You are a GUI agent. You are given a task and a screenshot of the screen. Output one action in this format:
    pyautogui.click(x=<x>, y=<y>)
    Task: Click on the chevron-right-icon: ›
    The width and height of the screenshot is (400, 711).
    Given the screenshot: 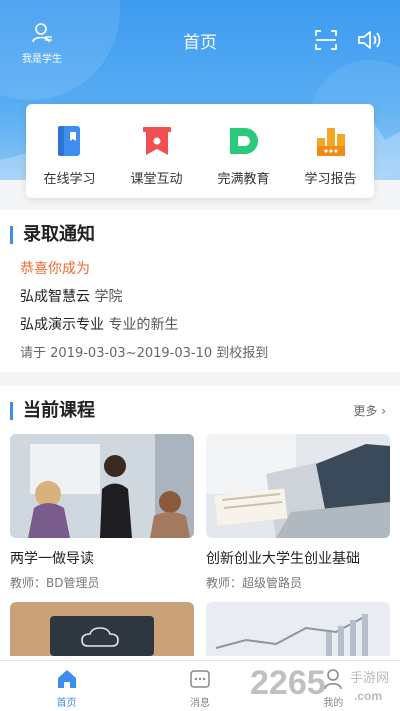 What is the action you would take?
    pyautogui.click(x=383, y=411)
    